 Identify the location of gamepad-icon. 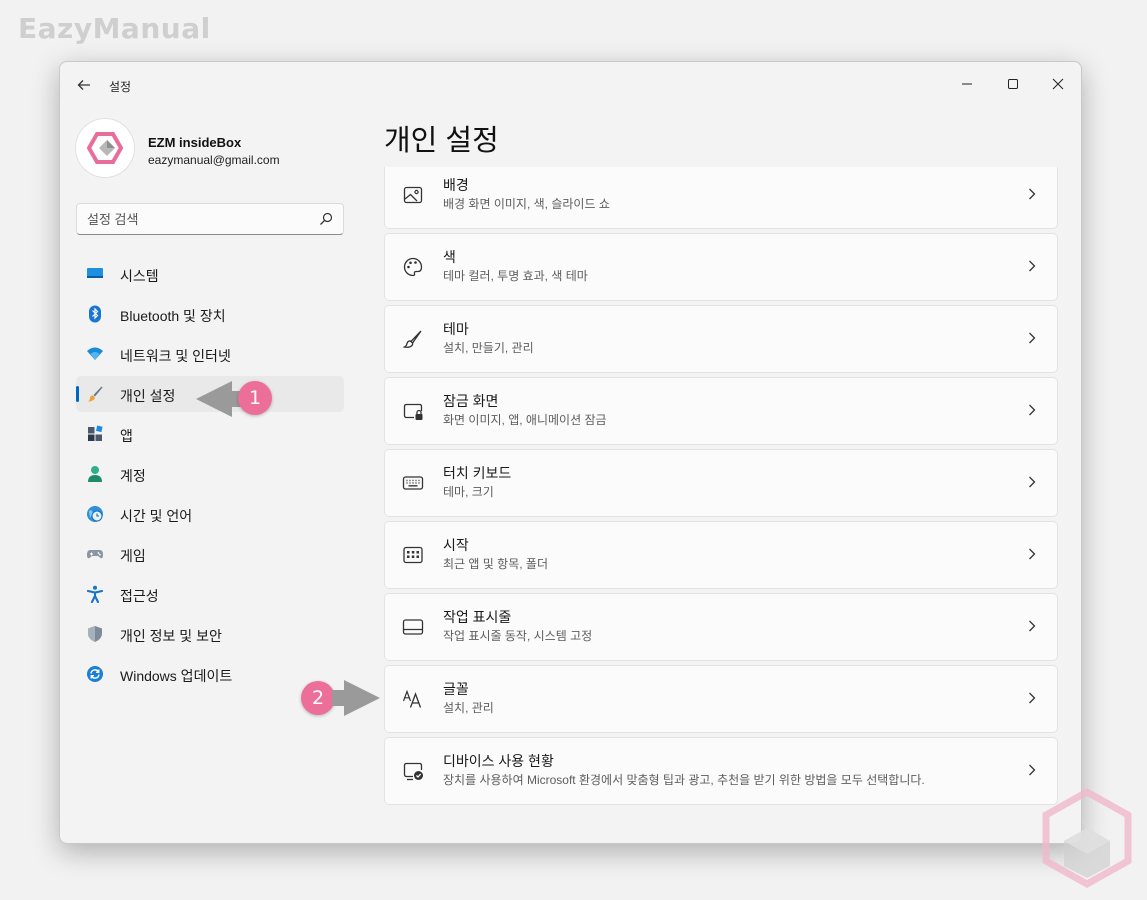
(95, 554).